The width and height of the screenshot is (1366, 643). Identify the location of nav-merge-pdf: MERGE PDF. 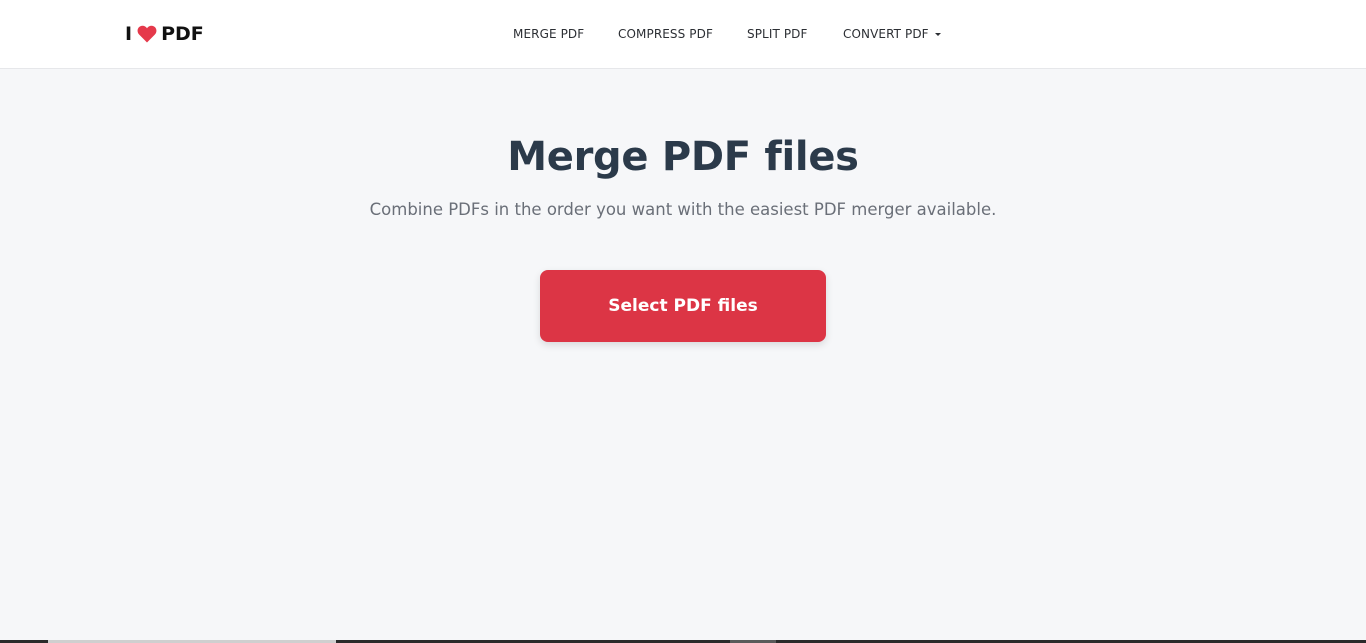
(548, 34).